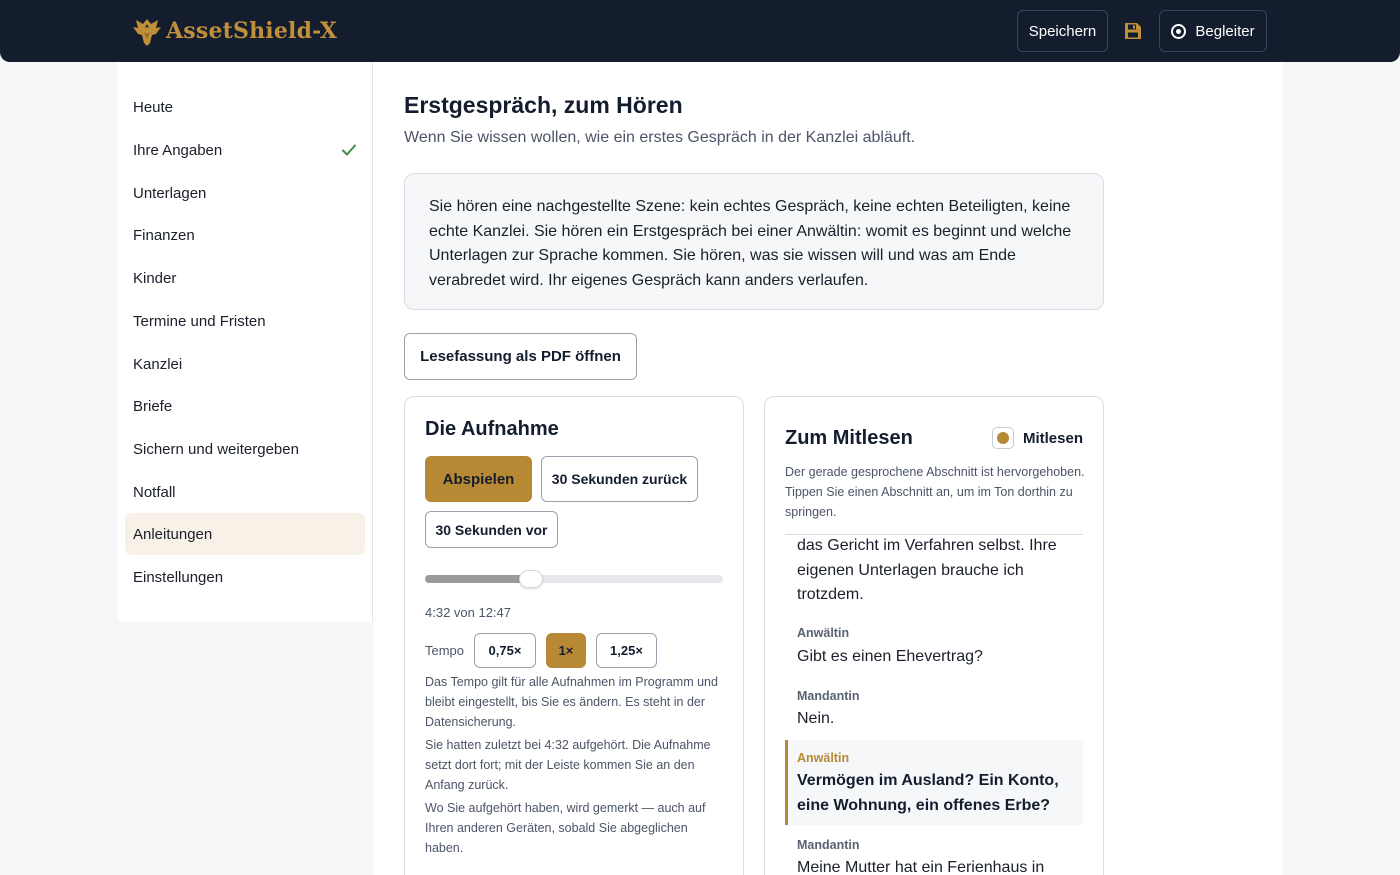  I want to click on sidebar-item-label: Anleitungen, so click(173, 534).